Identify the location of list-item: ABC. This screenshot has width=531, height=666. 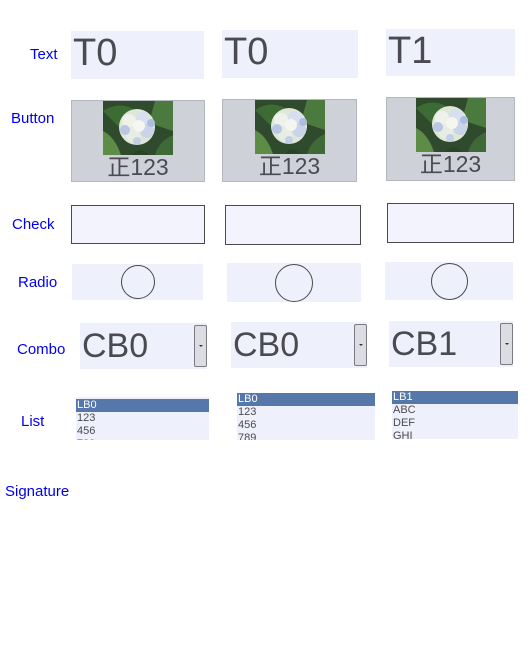
(455, 410).